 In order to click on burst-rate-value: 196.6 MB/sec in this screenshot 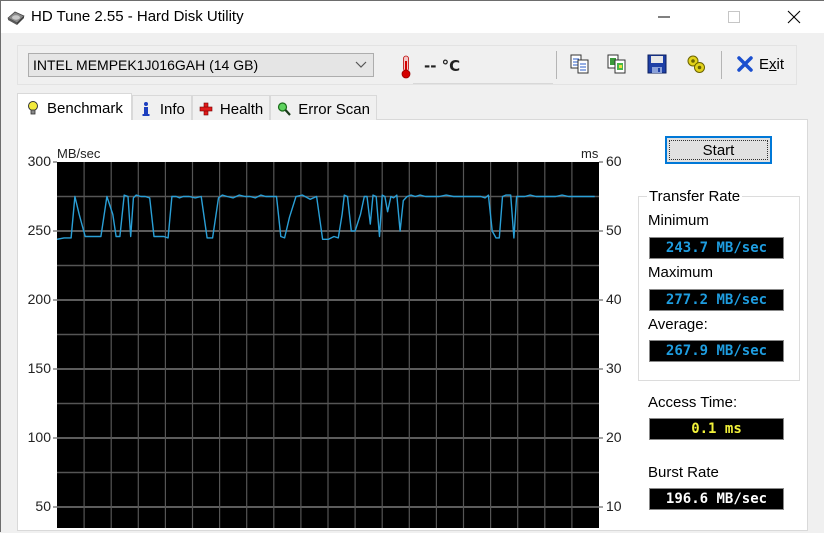, I will do `click(716, 499)`.